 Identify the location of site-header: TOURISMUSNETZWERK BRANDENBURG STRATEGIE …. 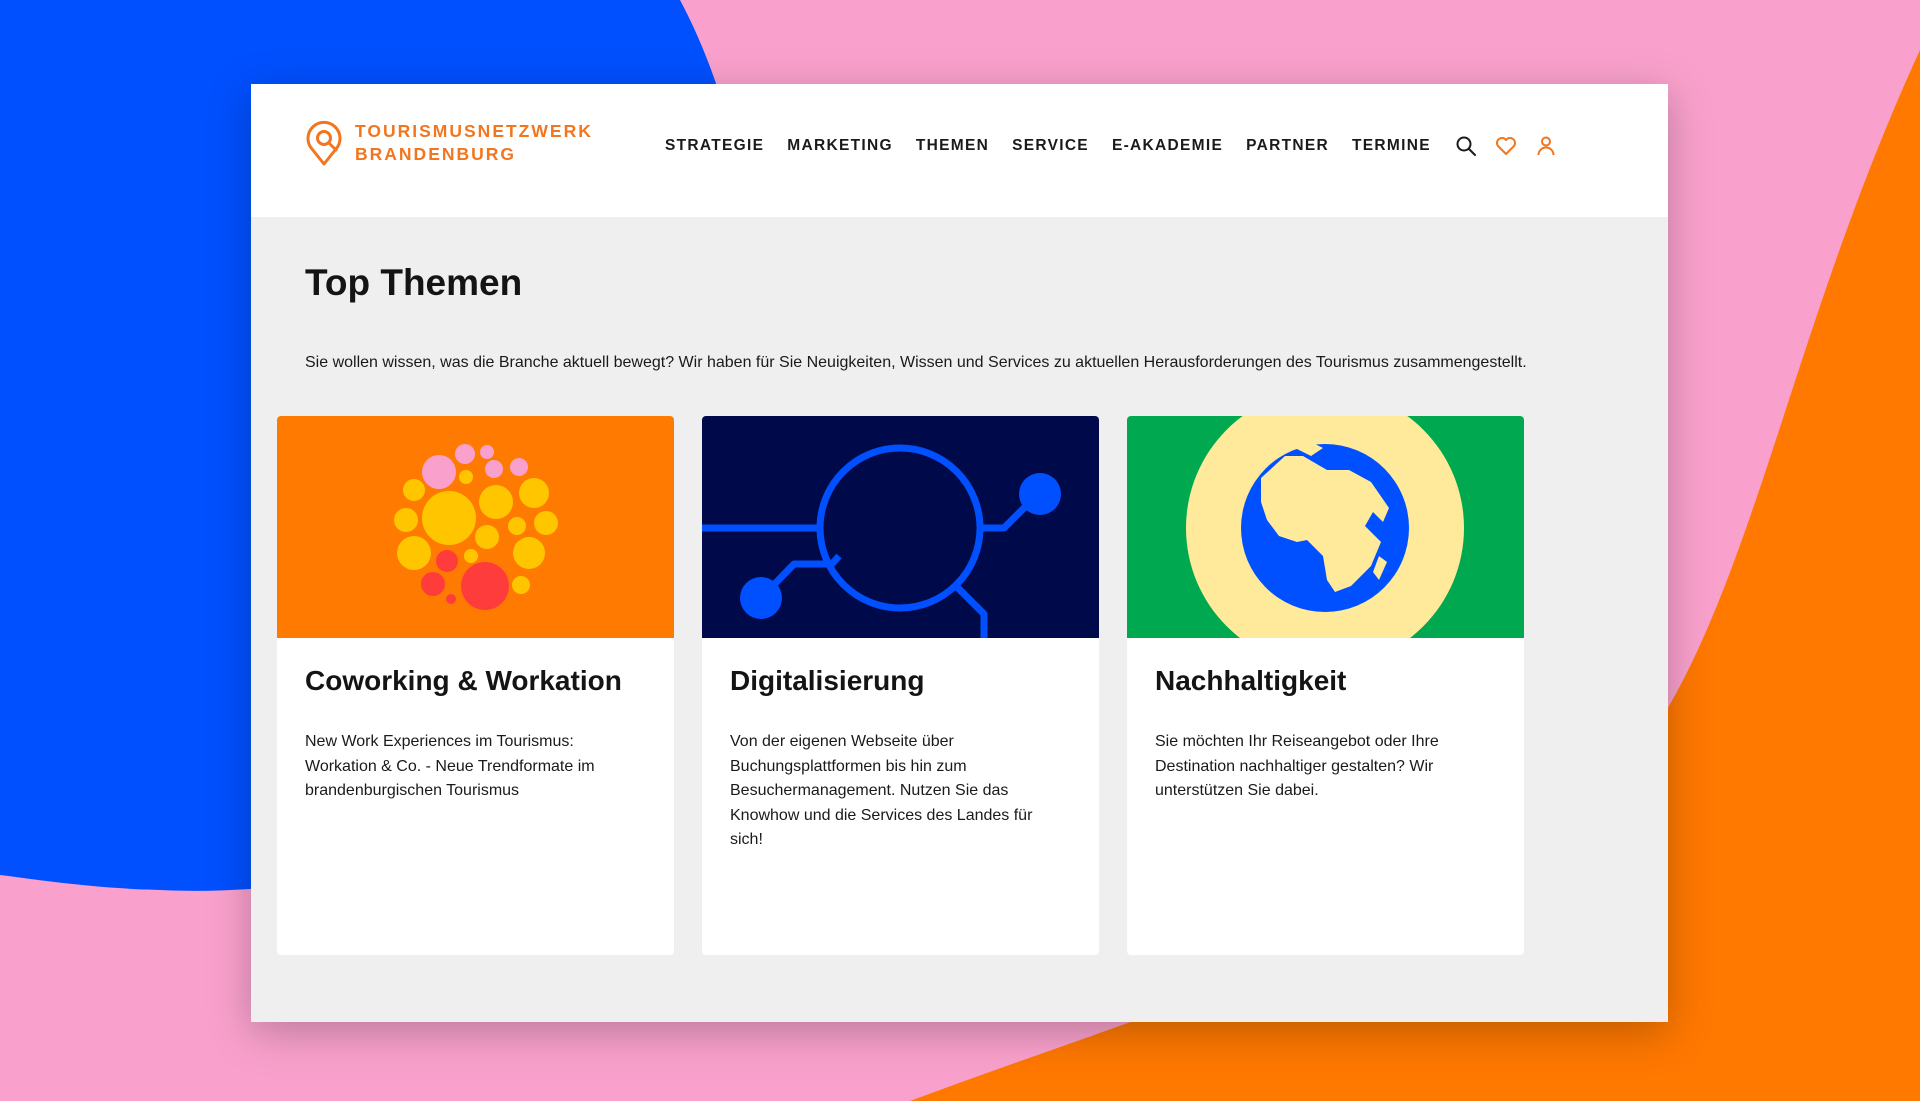
(959, 150).